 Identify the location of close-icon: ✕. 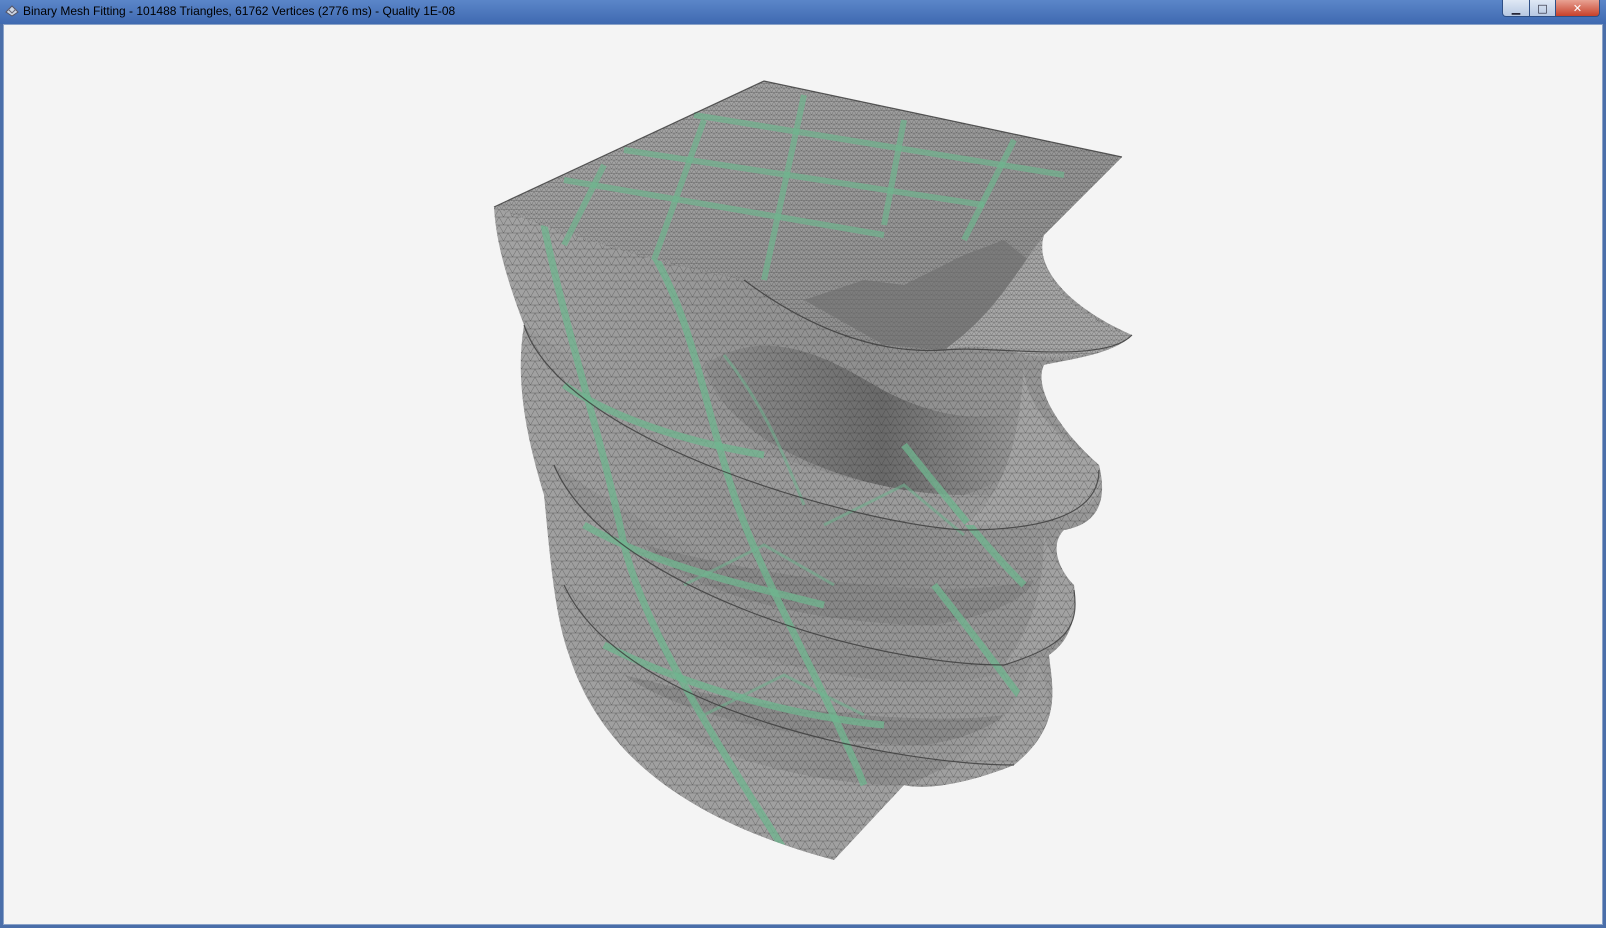
(1577, 8).